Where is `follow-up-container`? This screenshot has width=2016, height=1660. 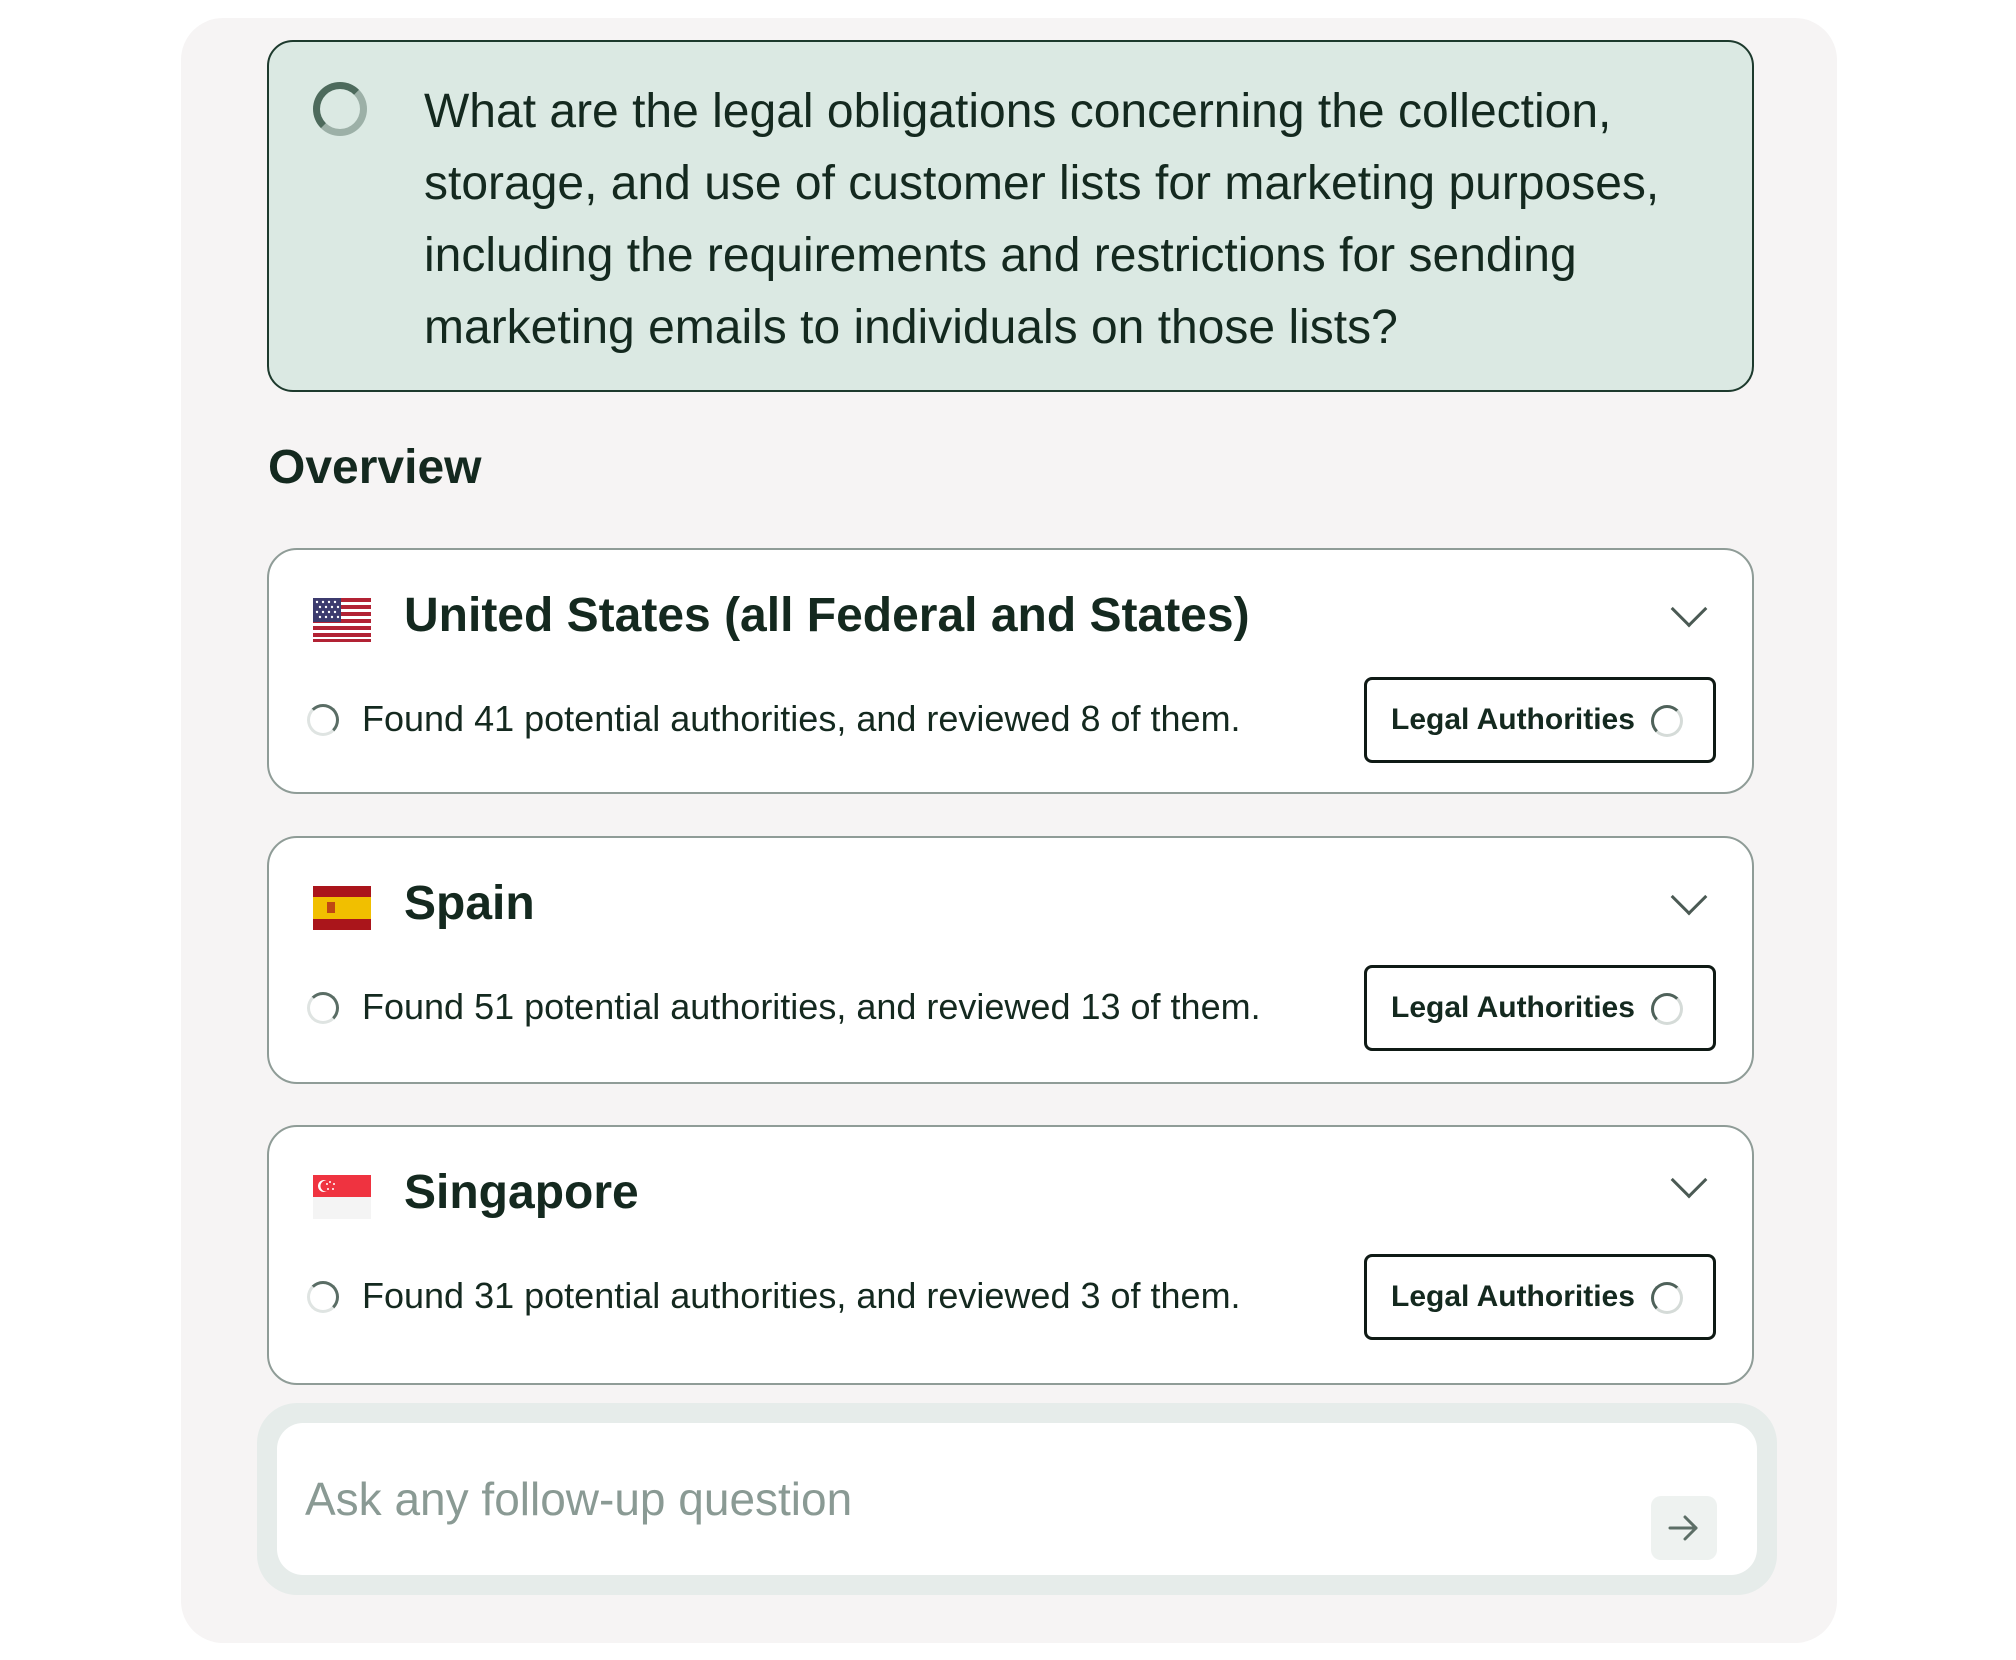 follow-up-container is located at coordinates (1017, 1499).